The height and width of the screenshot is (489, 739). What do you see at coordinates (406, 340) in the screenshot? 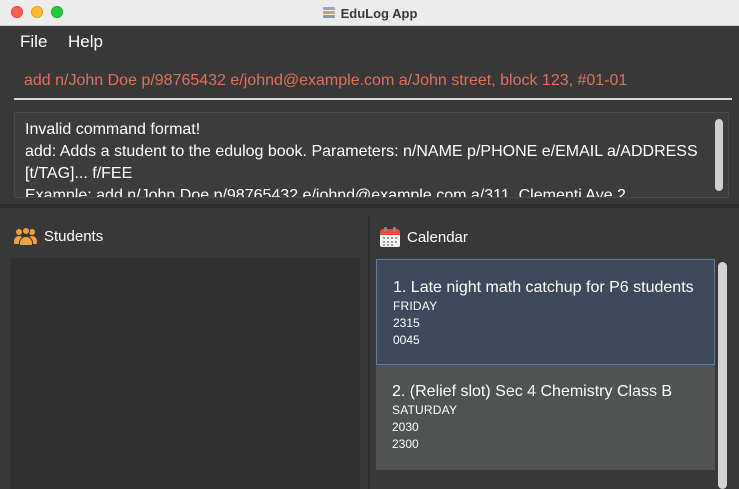
I see `event-end-time: 0045` at bounding box center [406, 340].